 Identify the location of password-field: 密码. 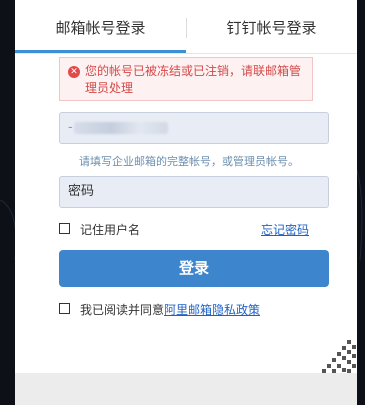
(194, 192).